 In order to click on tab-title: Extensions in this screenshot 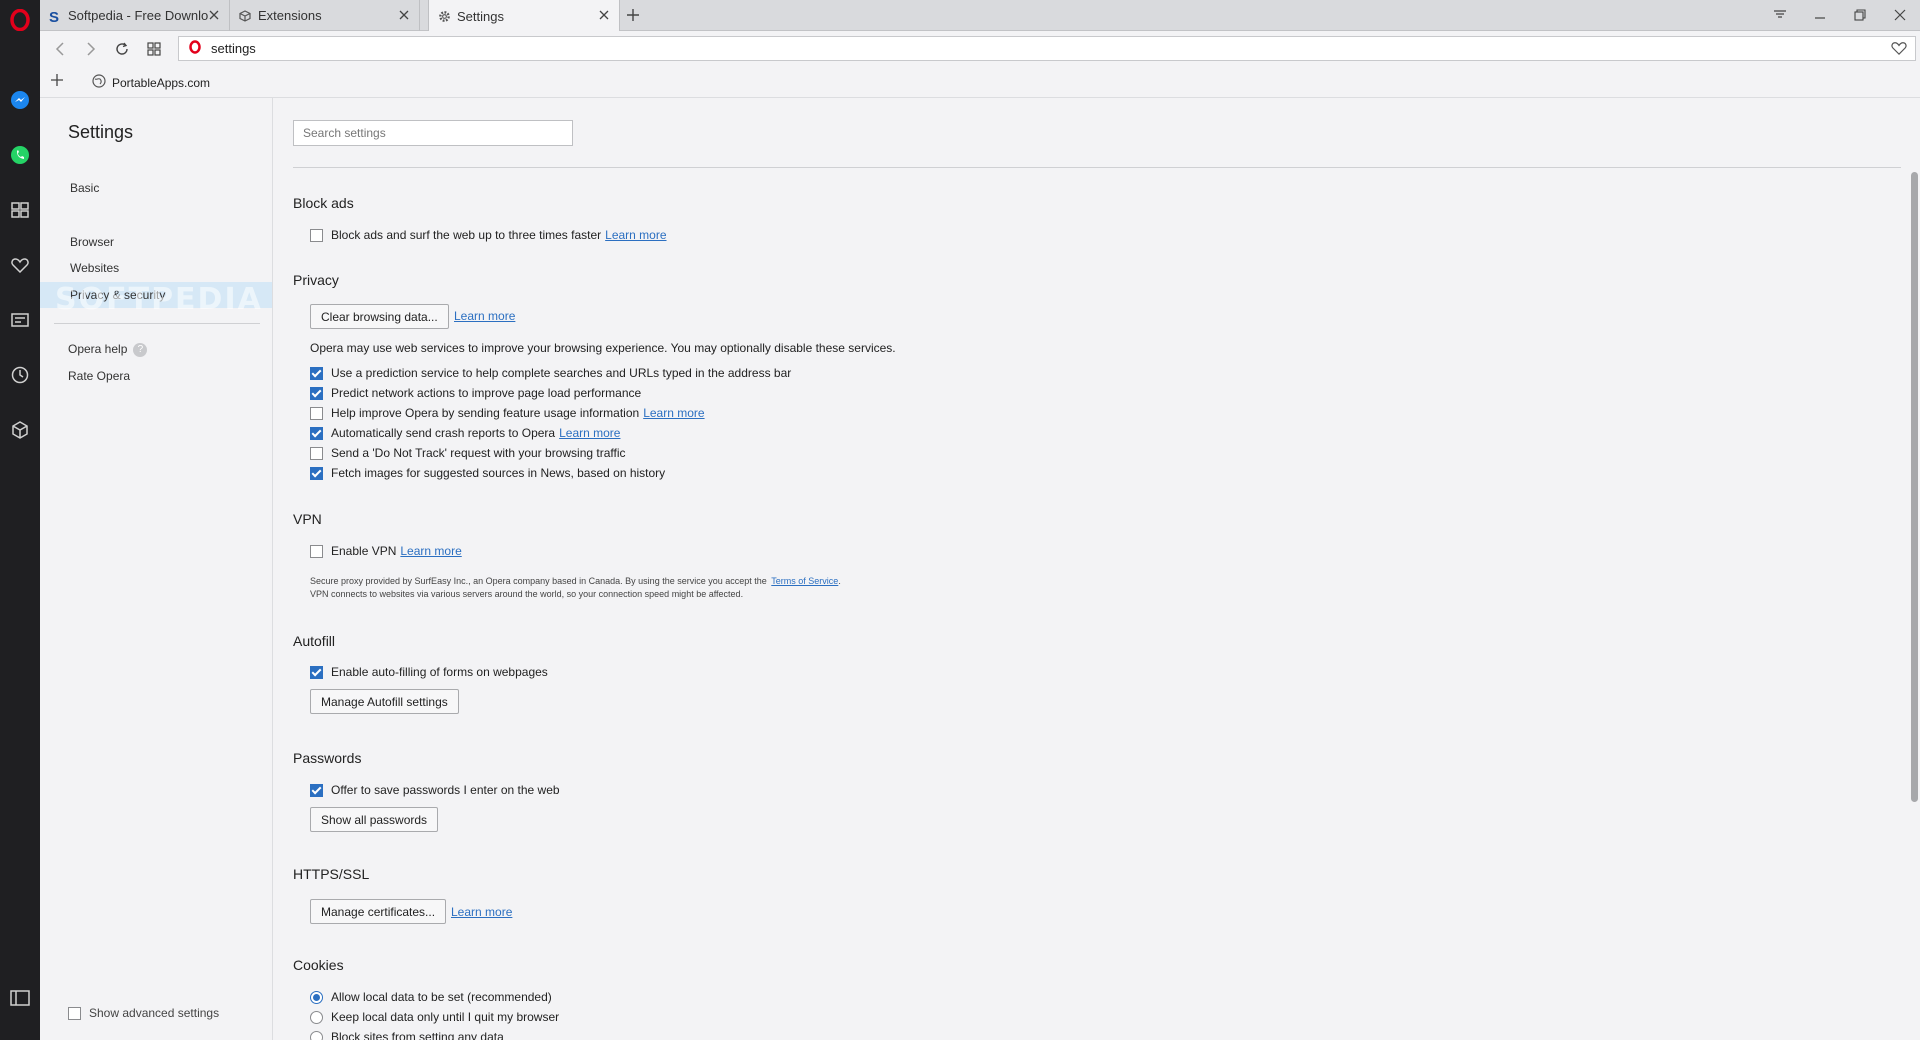, I will do `click(290, 15)`.